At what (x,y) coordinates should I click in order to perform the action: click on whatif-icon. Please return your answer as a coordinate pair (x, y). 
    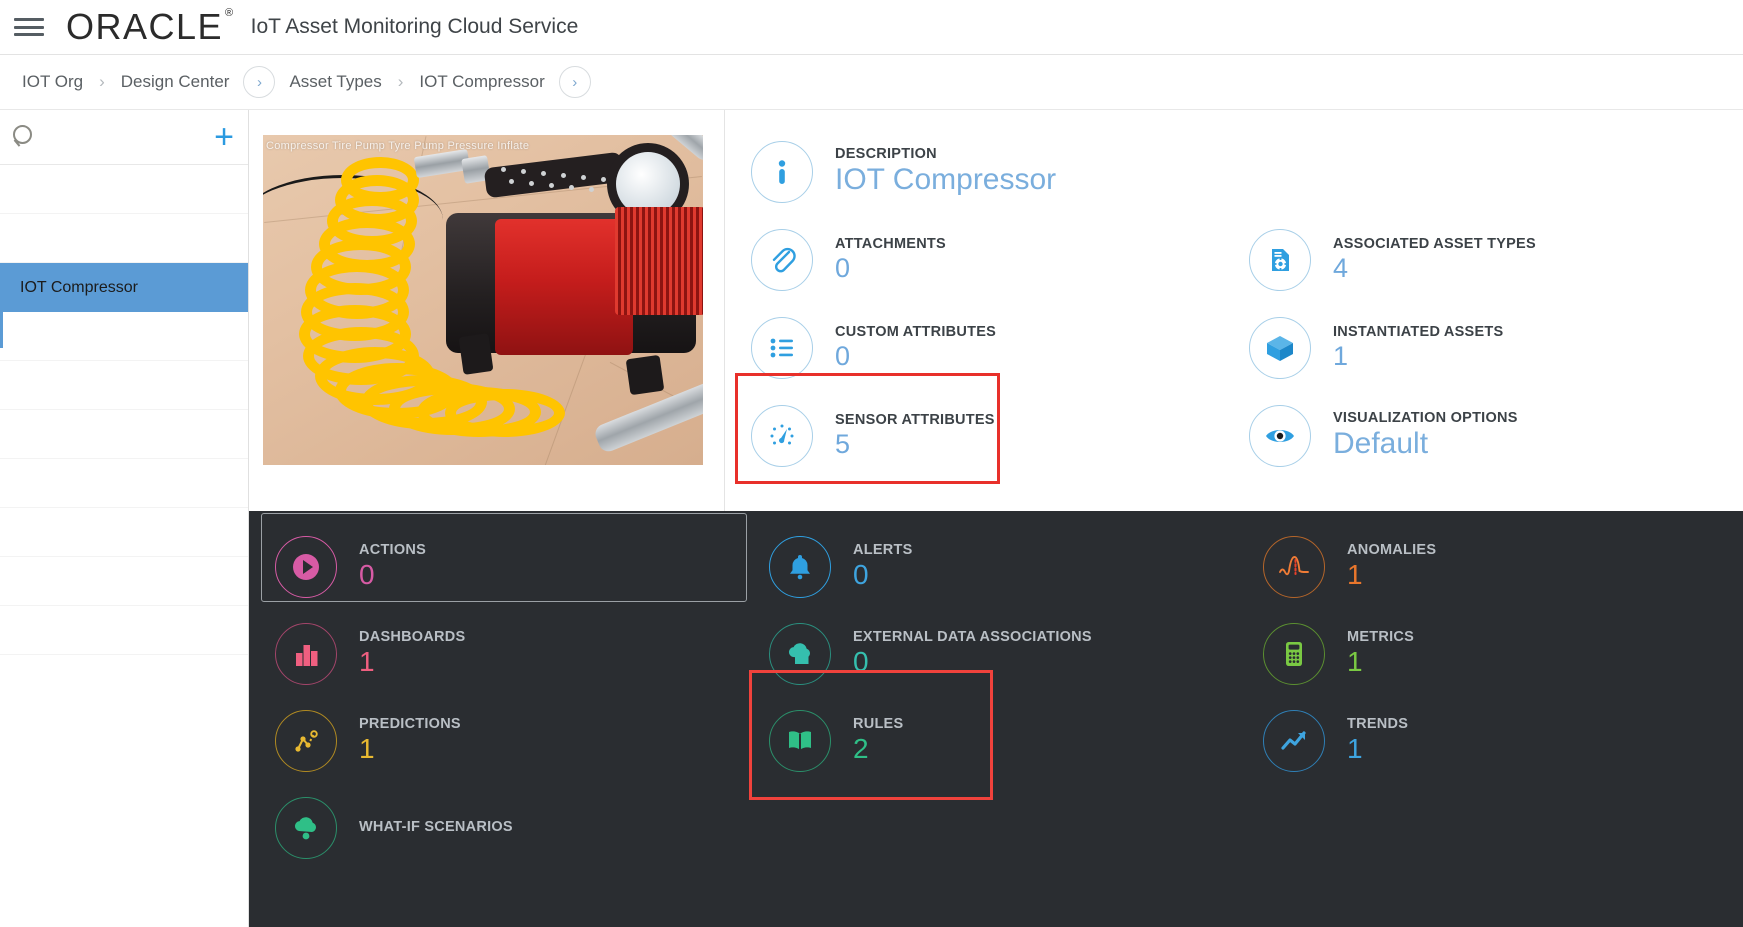
    Looking at the image, I should click on (306, 827).